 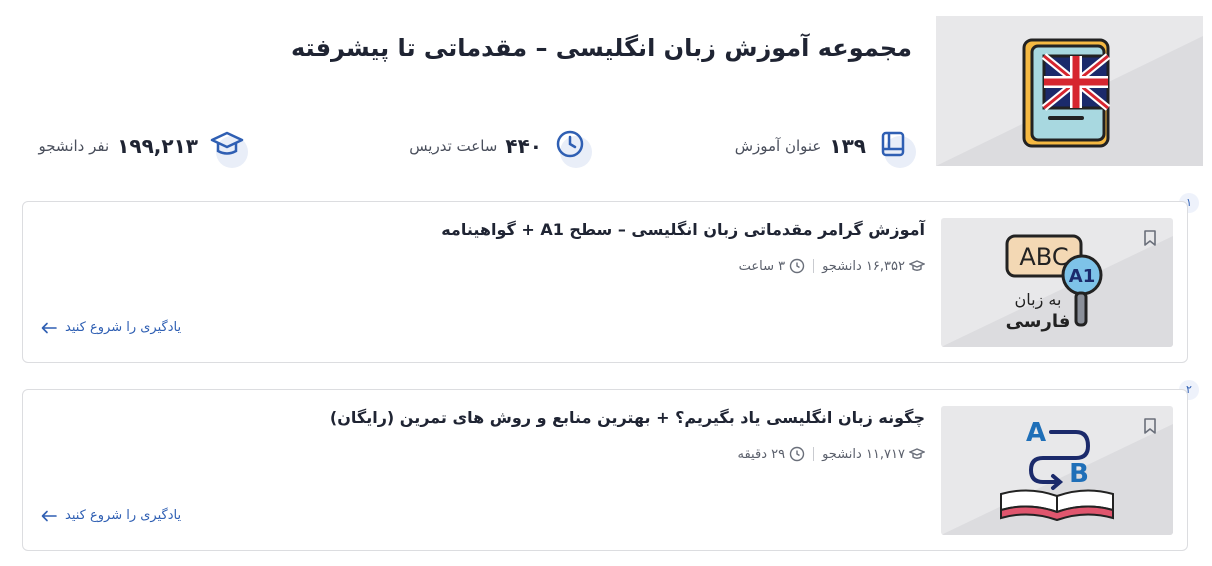 What do you see at coordinates (778, 146) in the screenshot?
I see `stat-courses-label: عنوان آموزش` at bounding box center [778, 146].